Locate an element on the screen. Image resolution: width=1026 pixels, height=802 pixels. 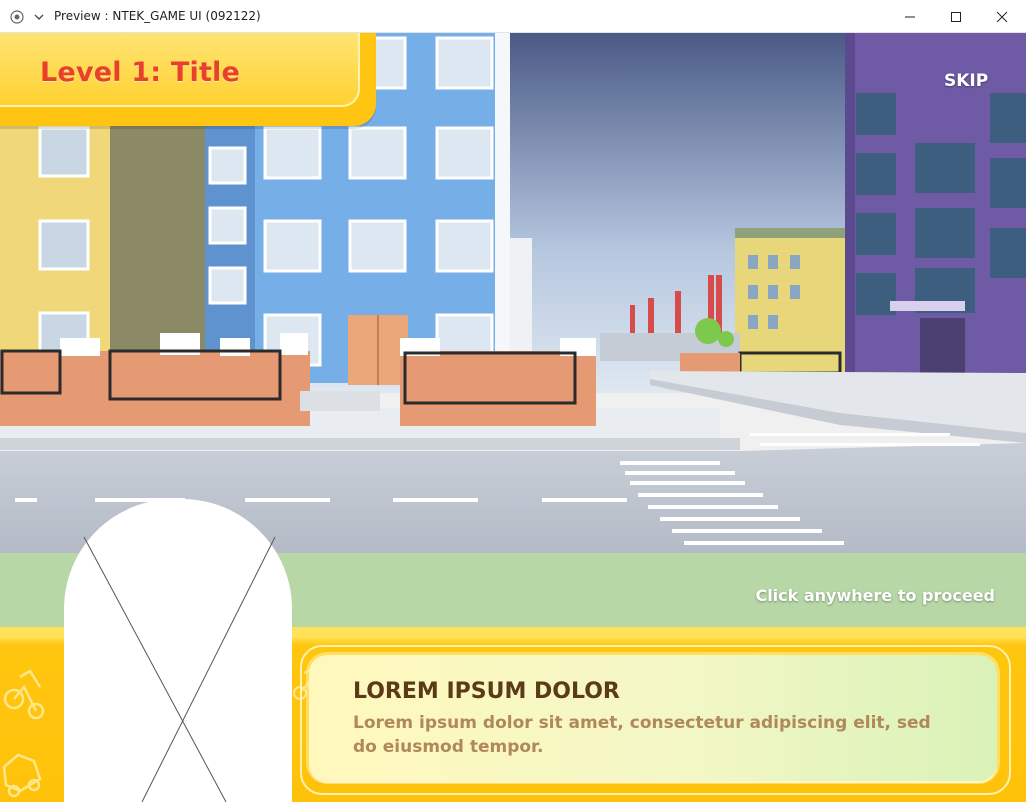
window-titlebar: Preview : NTEK_GAME UI (092122) is located at coordinates (513, 16).